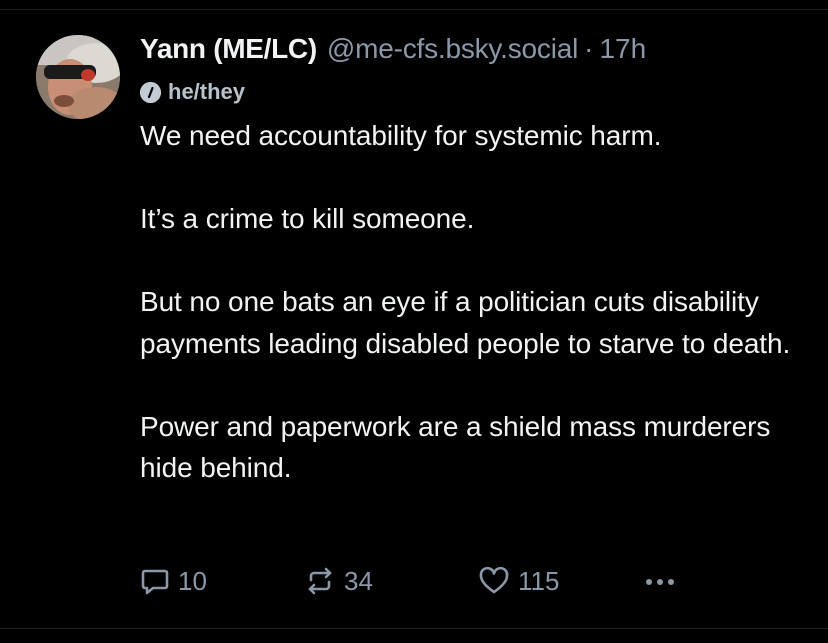 This screenshot has height=643, width=828. What do you see at coordinates (207, 91) in the screenshot?
I see `pronouns: he/they` at bounding box center [207, 91].